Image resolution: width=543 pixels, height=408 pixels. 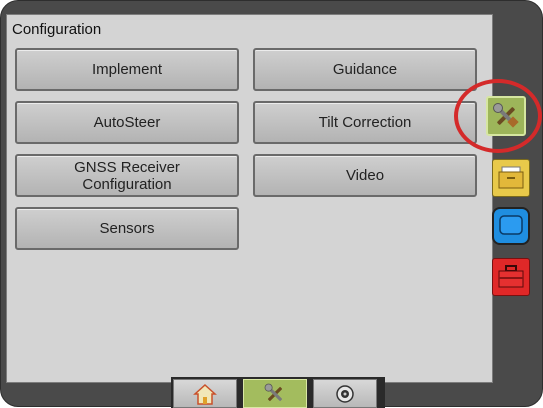 I want to click on guidance-label: Guidance, so click(x=365, y=69).